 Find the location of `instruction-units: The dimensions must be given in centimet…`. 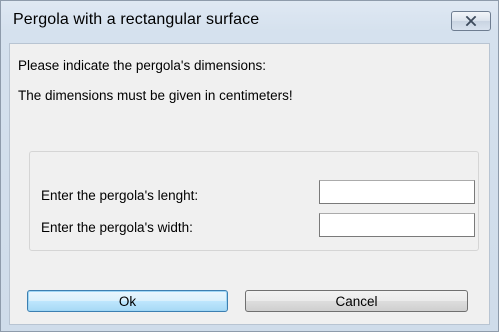

instruction-units: The dimensions must be given in centimet… is located at coordinates (155, 95).